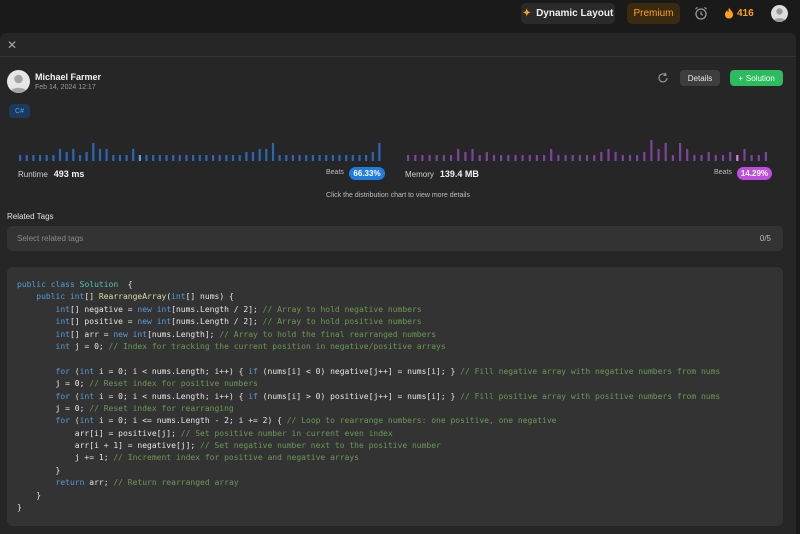 The width and height of the screenshot is (800, 534). I want to click on dynamic-layout-button: ✦ Dynamic Layout, so click(568, 13).